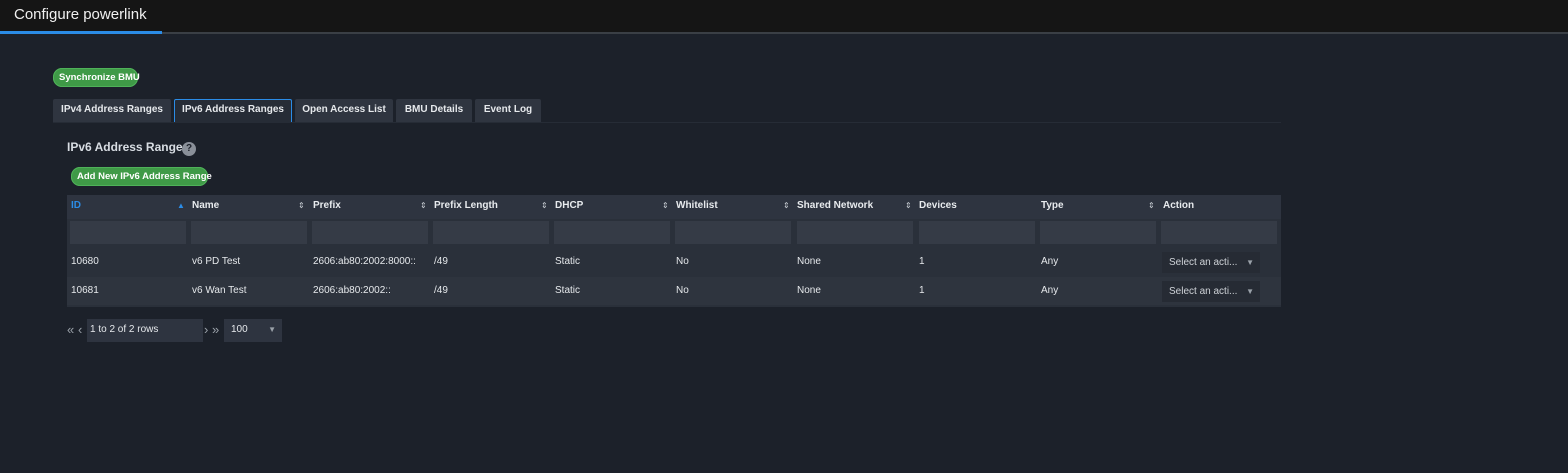 Image resolution: width=1568 pixels, height=473 pixels. I want to click on tab-ipv6-address-ranges: IPv6 Address Ranges, so click(233, 110).